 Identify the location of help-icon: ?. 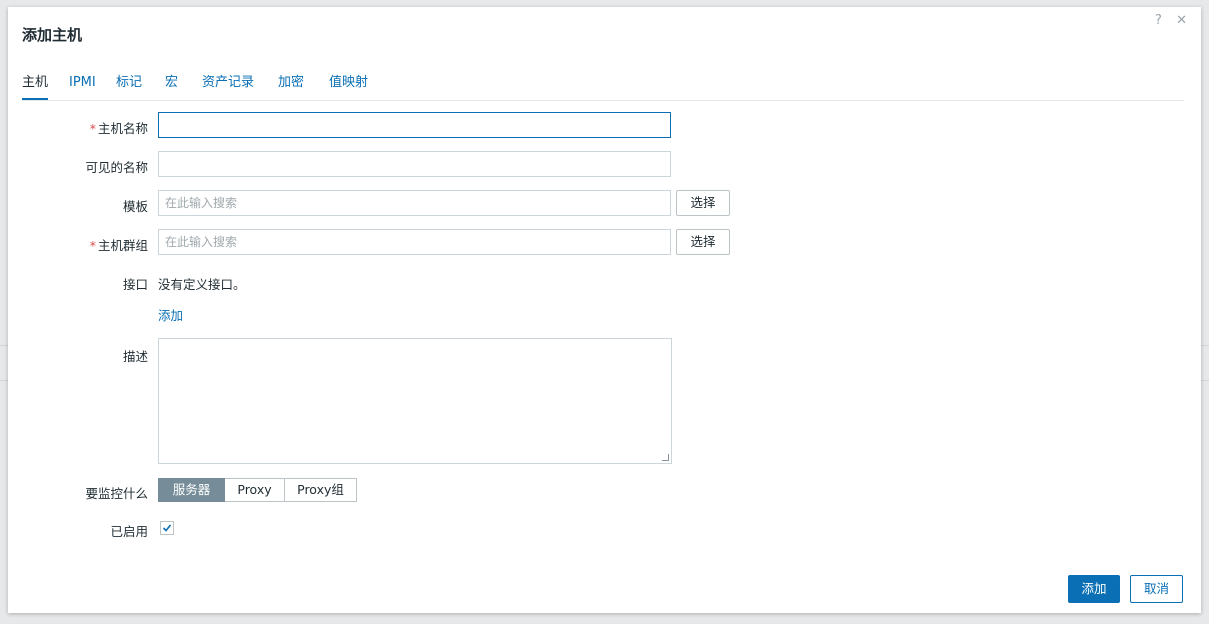
(1158, 20).